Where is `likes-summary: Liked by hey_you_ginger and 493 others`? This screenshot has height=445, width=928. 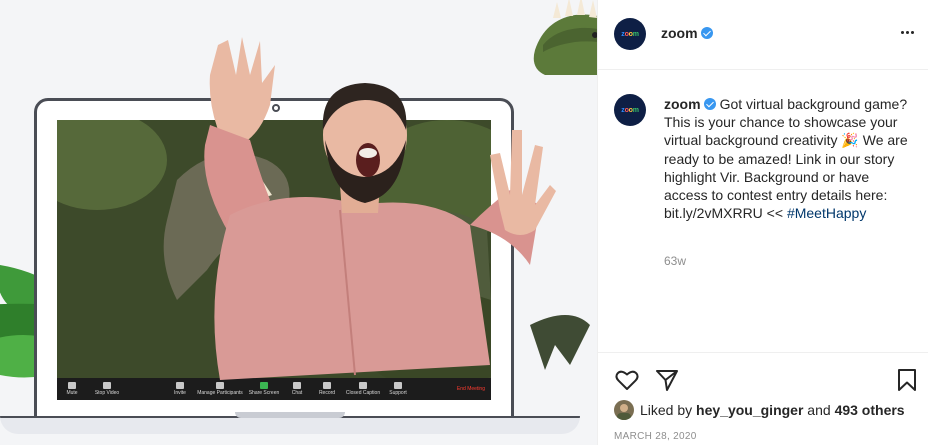 likes-summary: Liked by hey_you_ginger and 493 others is located at coordinates (759, 410).